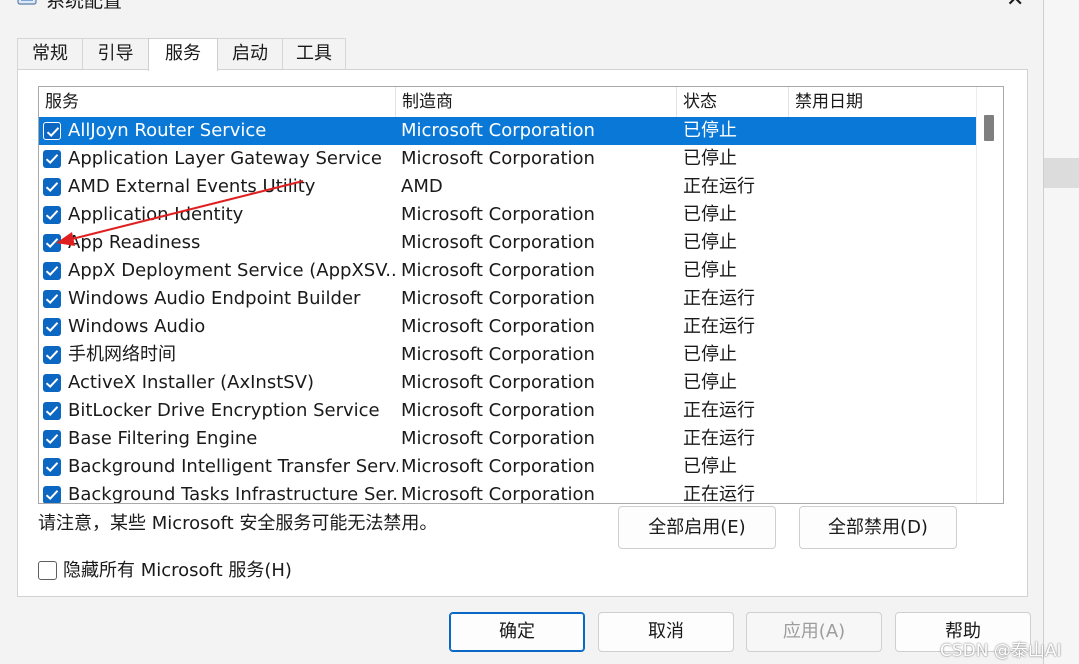  What do you see at coordinates (697, 527) in the screenshot?
I see `enable-all-button: 全部启用(E)` at bounding box center [697, 527].